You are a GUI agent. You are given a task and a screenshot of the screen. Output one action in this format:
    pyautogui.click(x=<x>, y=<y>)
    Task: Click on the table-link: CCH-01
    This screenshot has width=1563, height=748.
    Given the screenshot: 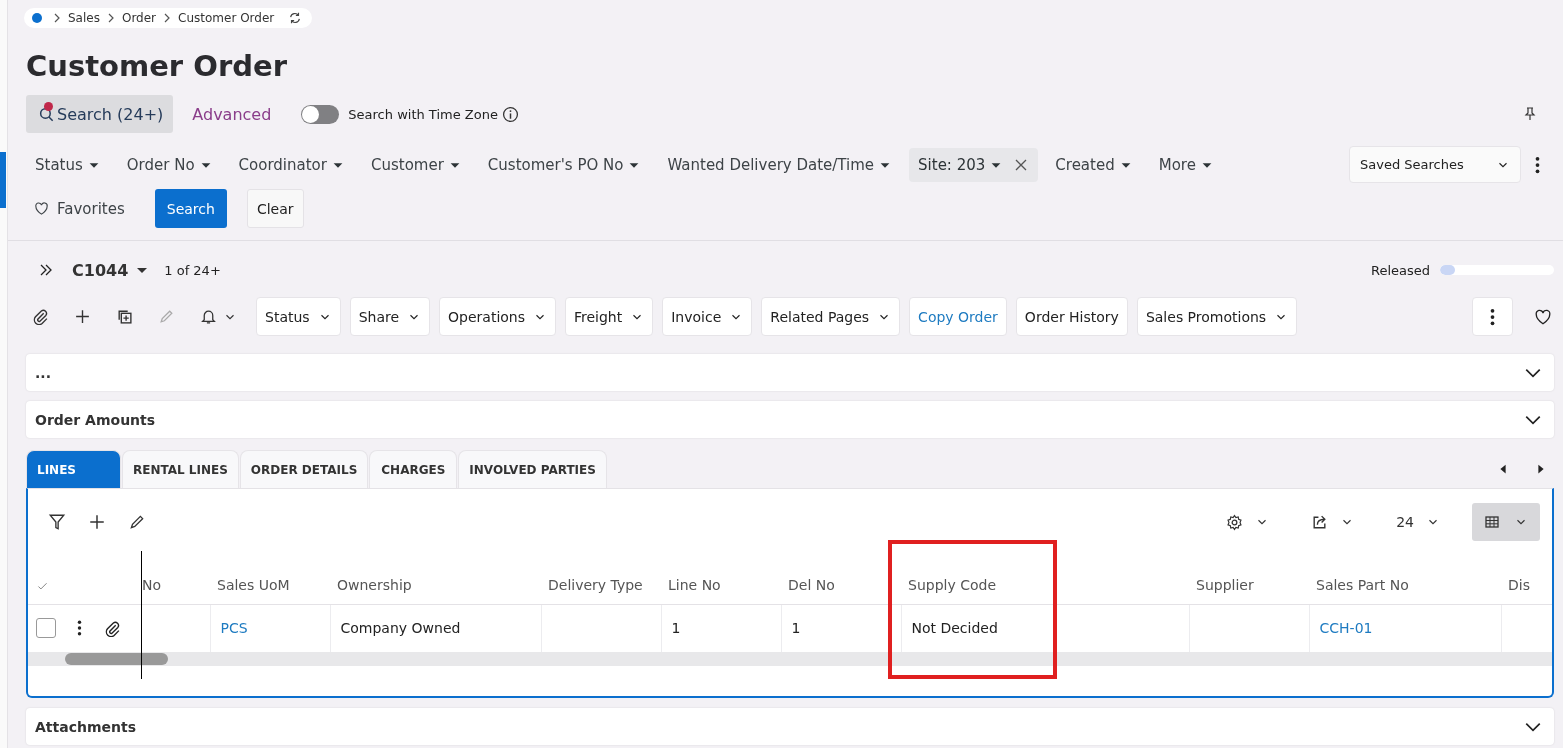 What is the action you would take?
    pyautogui.click(x=1346, y=628)
    